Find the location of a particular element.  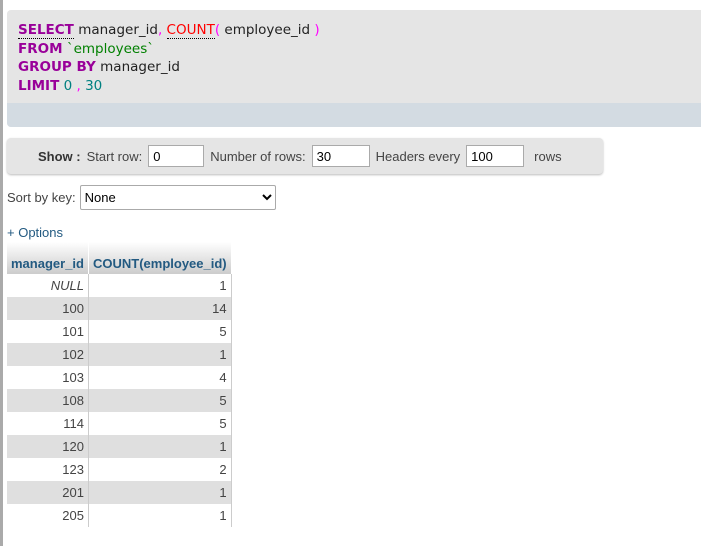

manager-id-cell: NULL is located at coordinates (48, 285).